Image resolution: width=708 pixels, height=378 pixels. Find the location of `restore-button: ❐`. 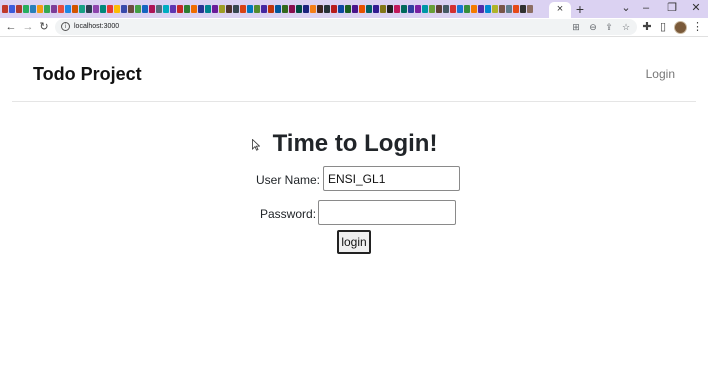

restore-button: ❐ is located at coordinates (672, 9).